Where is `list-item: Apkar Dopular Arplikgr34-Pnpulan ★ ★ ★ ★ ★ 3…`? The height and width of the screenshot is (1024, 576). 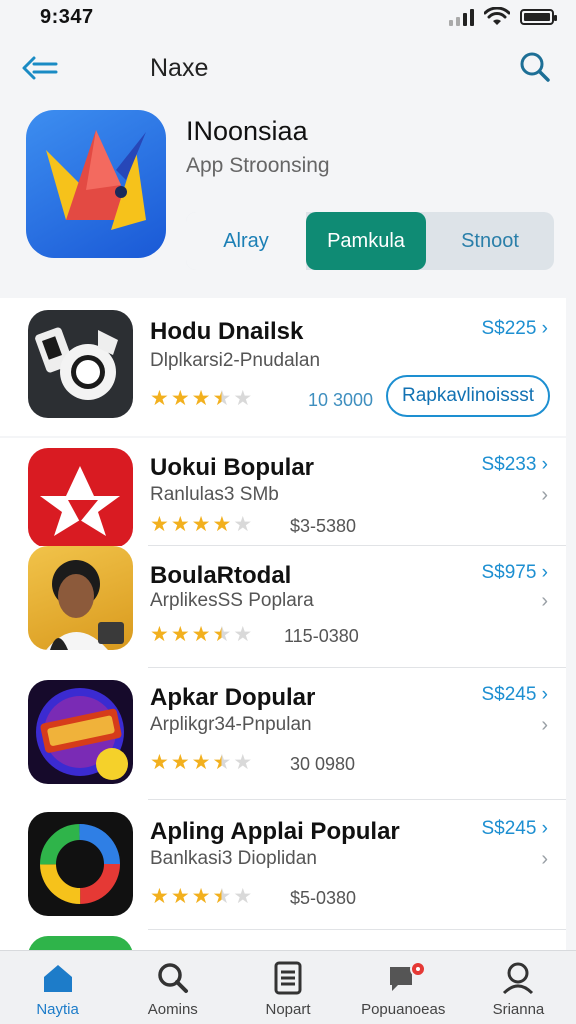
list-item: Apkar Dopular Arplikgr34-Pnpulan ★ ★ ★ ★ ★ 3… is located at coordinates (283, 734).